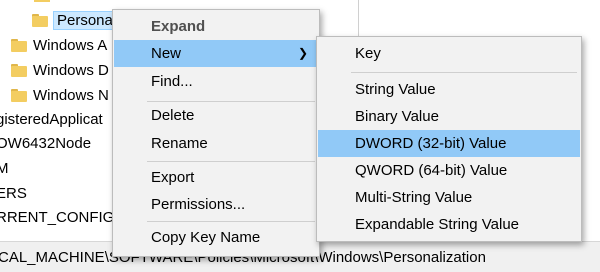 Image resolution: width=600 pixels, height=272 pixels. I want to click on menu-item-copy-key-name: Copy Key Name, so click(216, 237).